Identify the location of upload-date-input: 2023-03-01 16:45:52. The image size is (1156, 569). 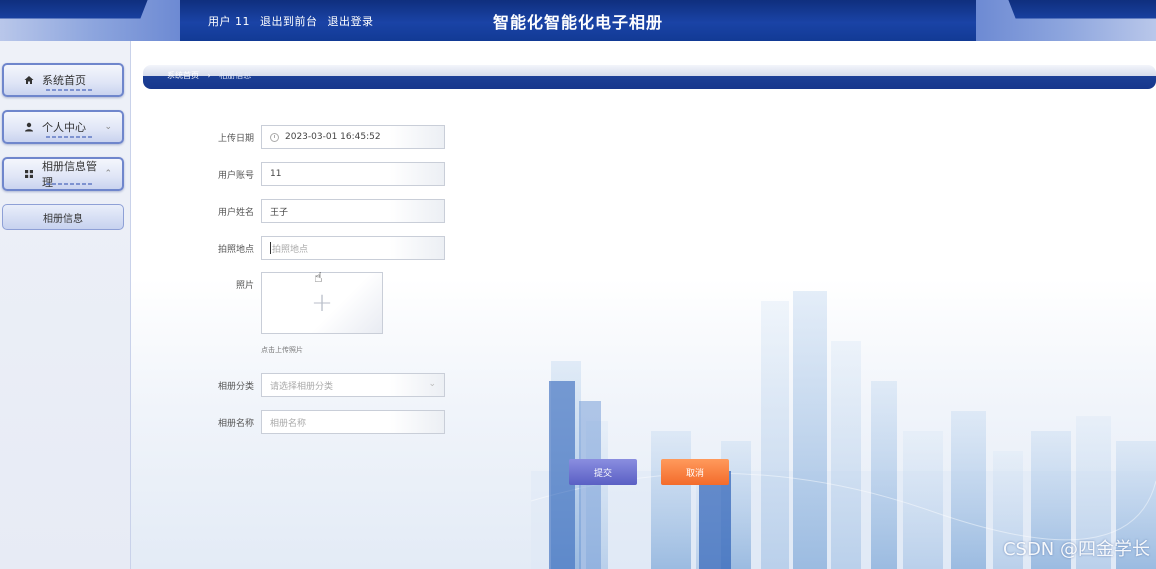
(353, 137).